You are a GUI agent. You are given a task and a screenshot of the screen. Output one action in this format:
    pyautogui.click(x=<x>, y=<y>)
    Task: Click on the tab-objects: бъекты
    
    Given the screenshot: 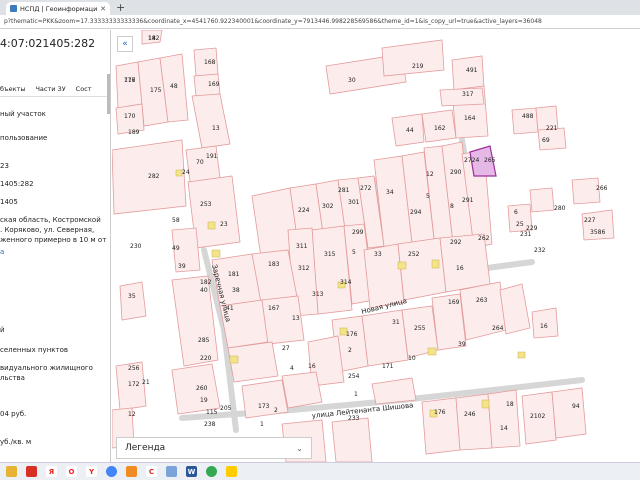 What is the action you would take?
    pyautogui.click(x=12, y=89)
    